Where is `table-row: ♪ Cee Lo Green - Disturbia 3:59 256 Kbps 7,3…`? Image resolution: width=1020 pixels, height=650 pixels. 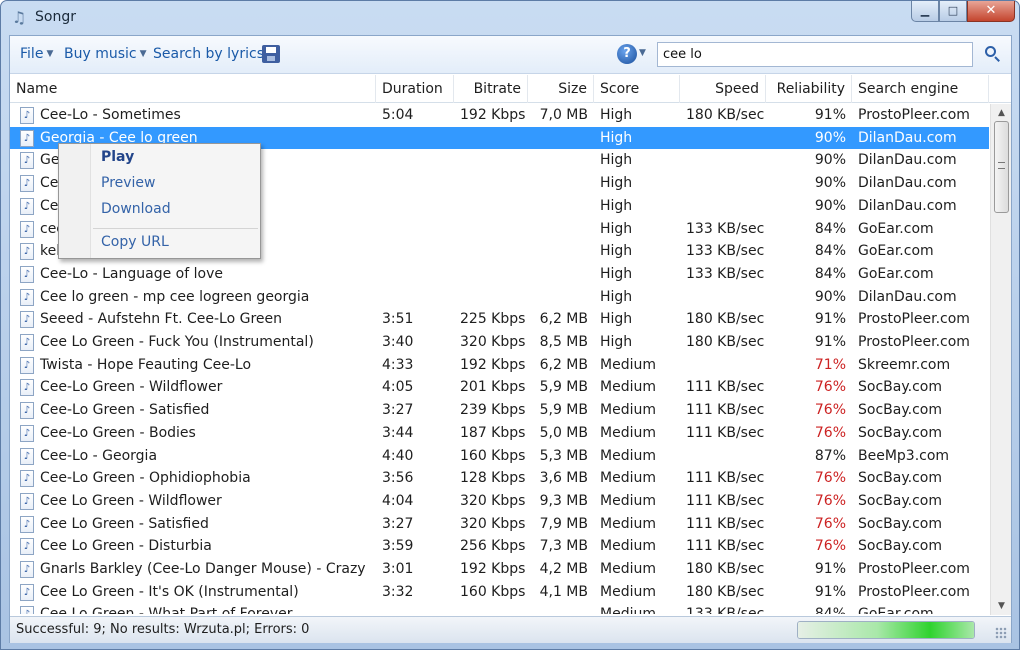 table-row: ♪ Cee Lo Green - Disturbia 3:59 256 Kbps 7,3… is located at coordinates (499, 546).